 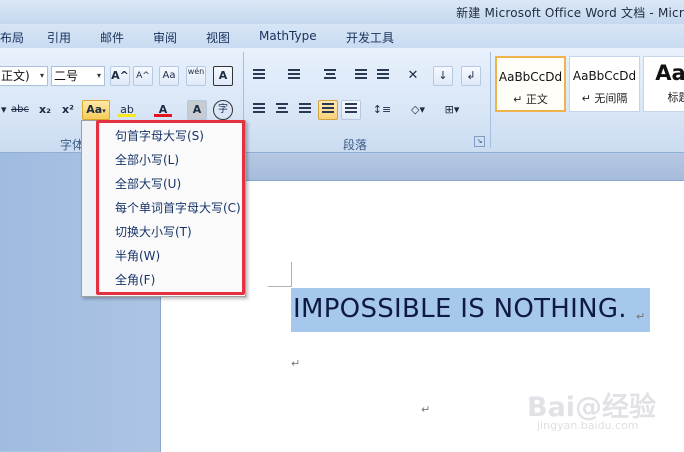 I want to click on change-case-label: Aa, so click(x=94, y=109).